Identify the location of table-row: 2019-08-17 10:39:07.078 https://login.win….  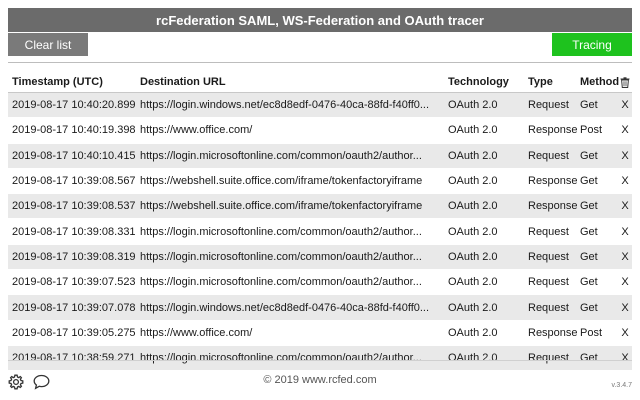
(320, 308).